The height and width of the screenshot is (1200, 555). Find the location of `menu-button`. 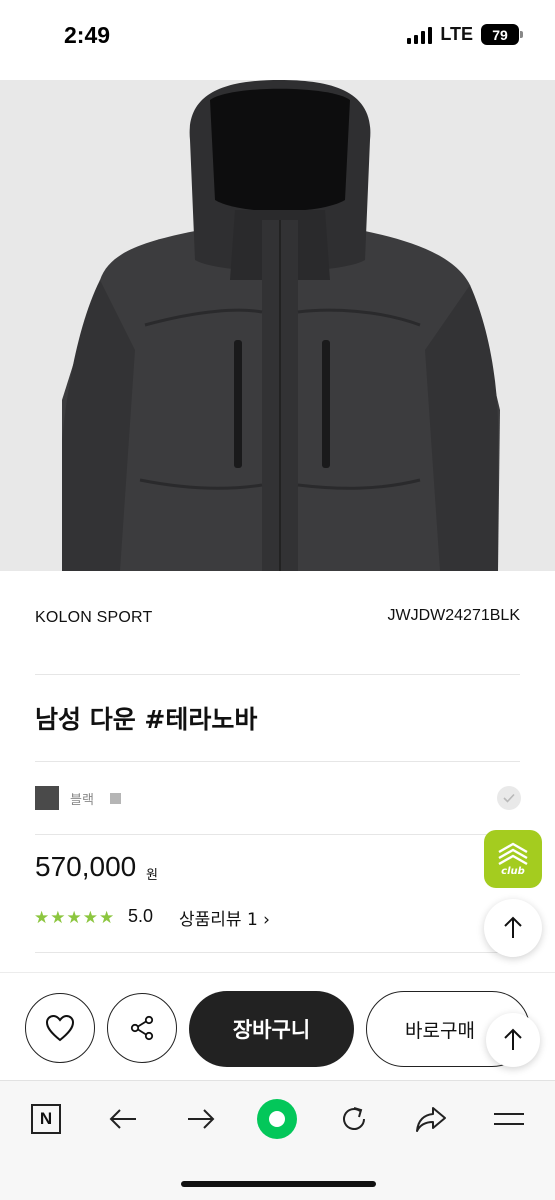

menu-button is located at coordinates (509, 1119).